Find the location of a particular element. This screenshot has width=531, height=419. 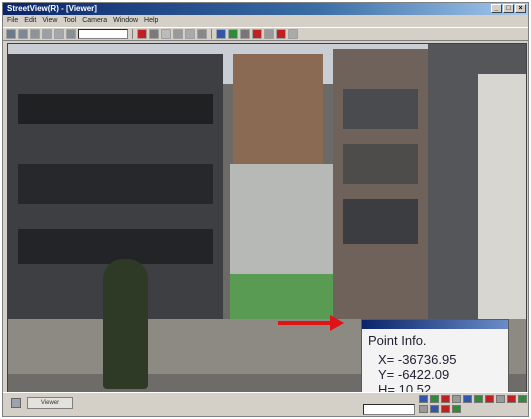

menu-tool: Tool is located at coordinates (69, 21).